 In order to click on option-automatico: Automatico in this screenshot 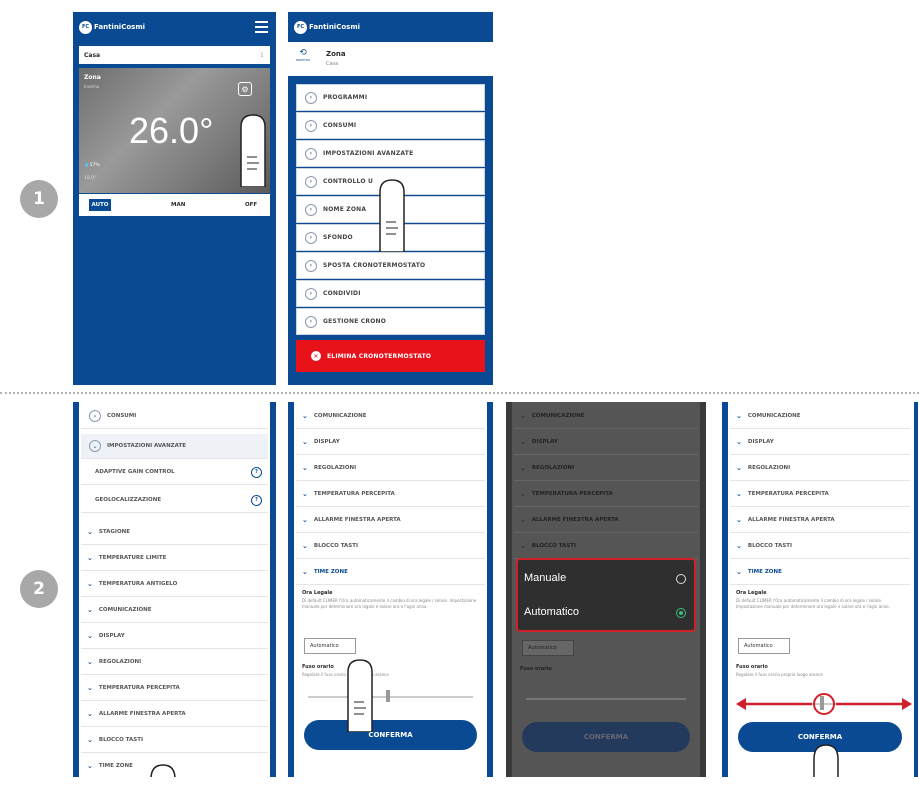, I will do `click(551, 612)`.